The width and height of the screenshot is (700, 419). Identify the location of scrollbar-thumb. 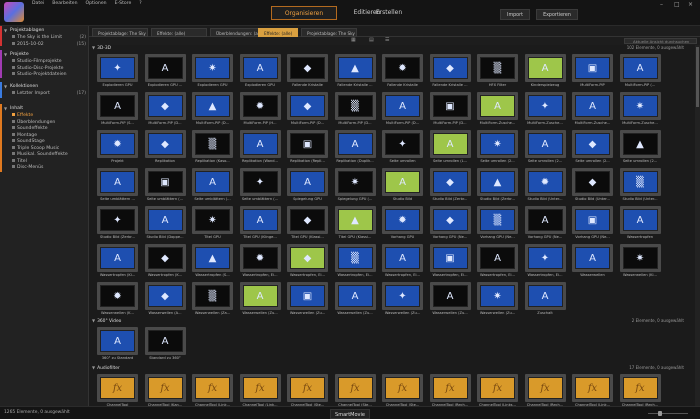
(697, 77).